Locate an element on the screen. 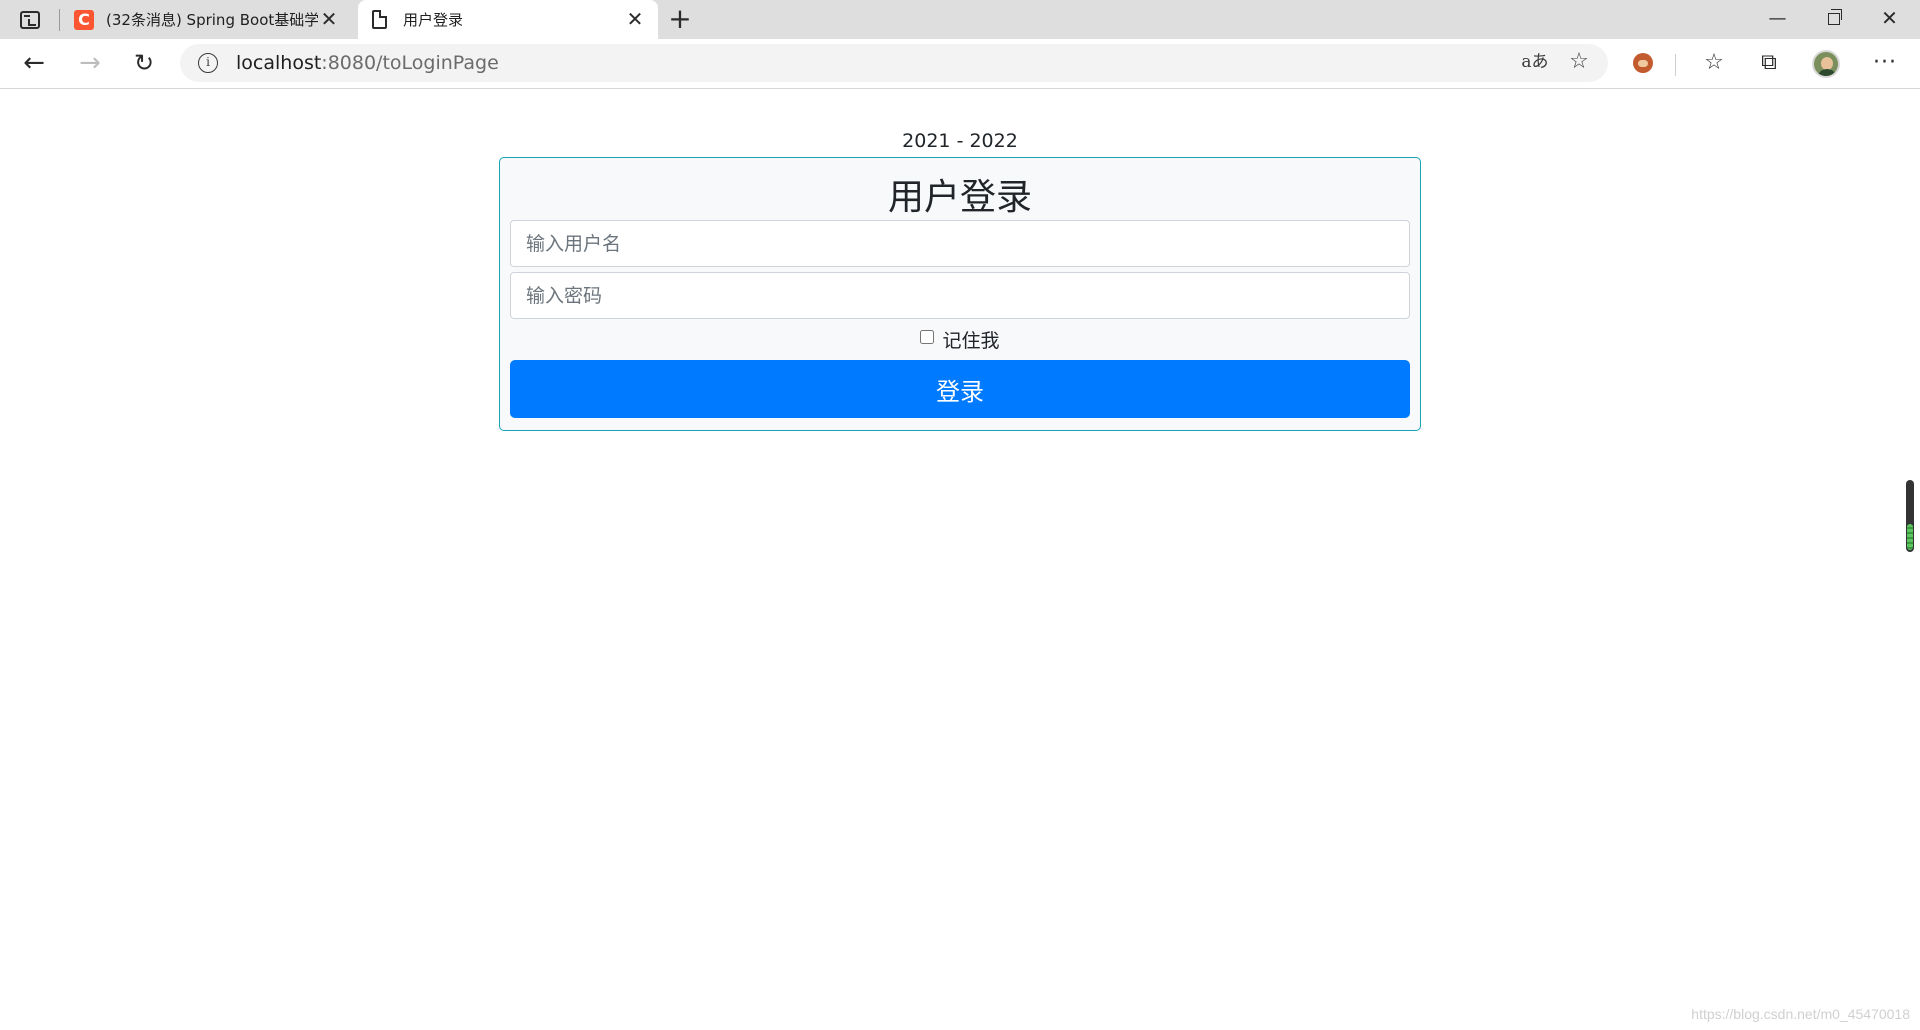  remember-me-row: 记住我 is located at coordinates (960, 339).